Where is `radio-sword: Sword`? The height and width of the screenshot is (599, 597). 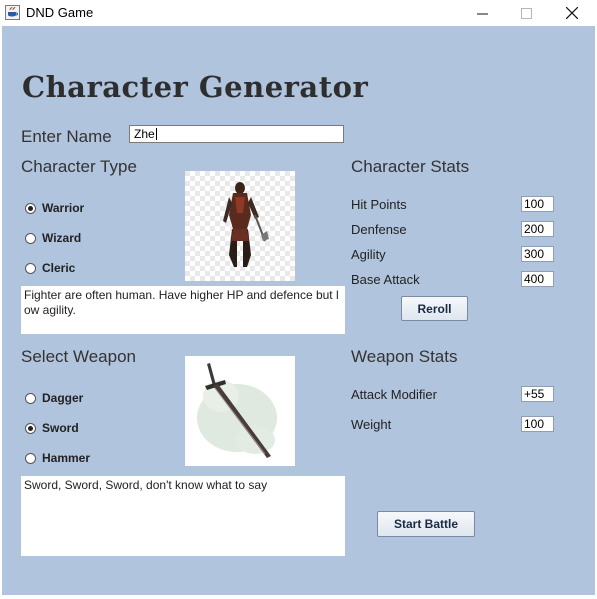
radio-sword: Sword is located at coordinates (52, 428).